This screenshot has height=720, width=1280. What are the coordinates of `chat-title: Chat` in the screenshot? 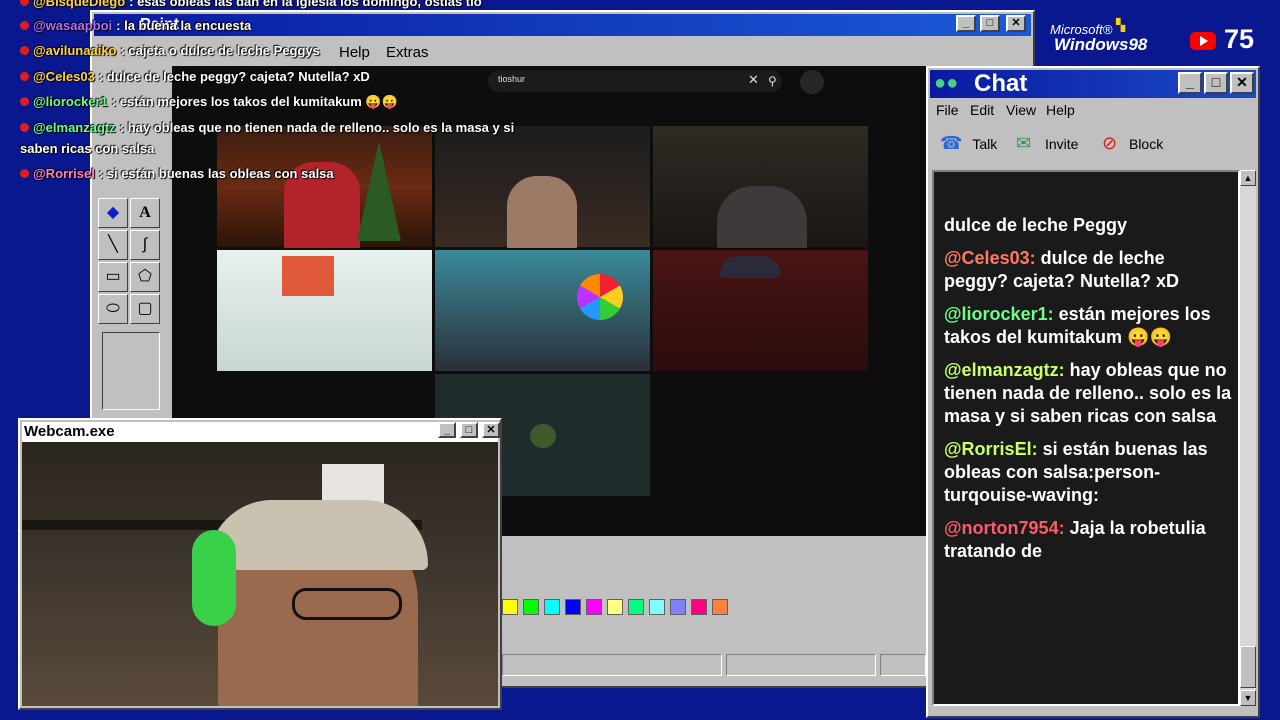 It's located at (1001, 83).